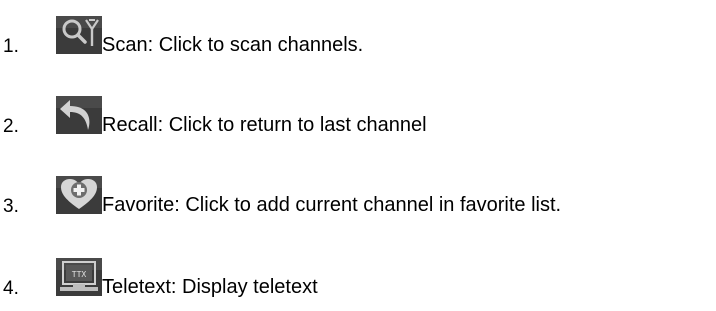 This screenshot has width=716, height=311. I want to click on item-label: Recall: Click to return to last channel, so click(264, 125).